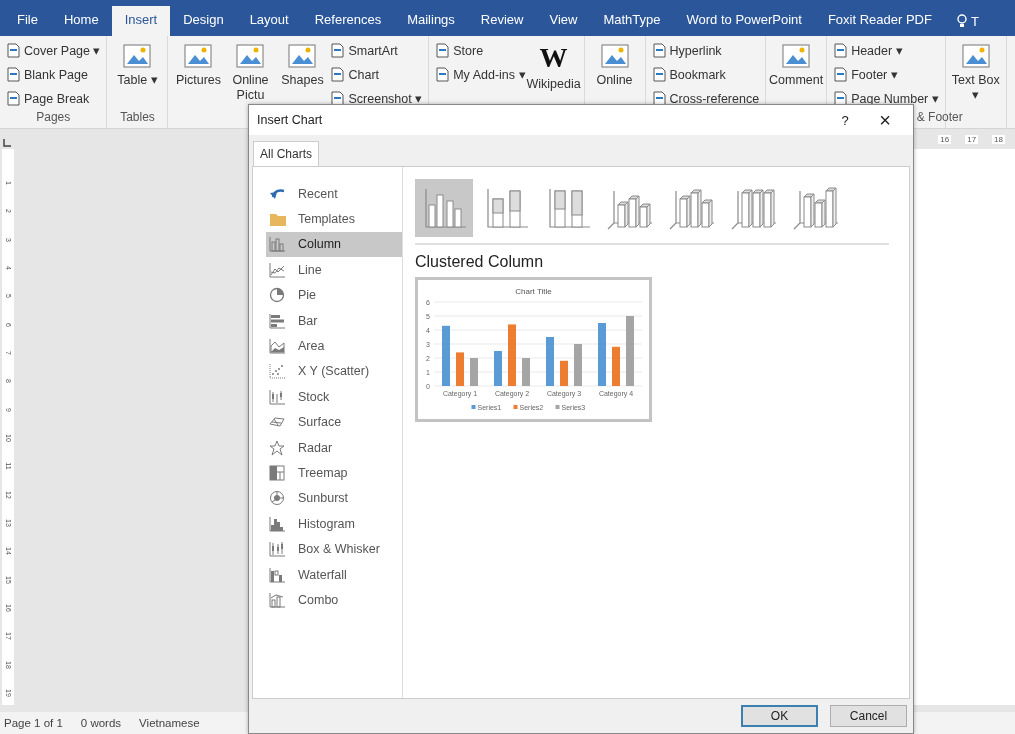  I want to click on ribbon-button: Cross-reference, so click(705, 98).